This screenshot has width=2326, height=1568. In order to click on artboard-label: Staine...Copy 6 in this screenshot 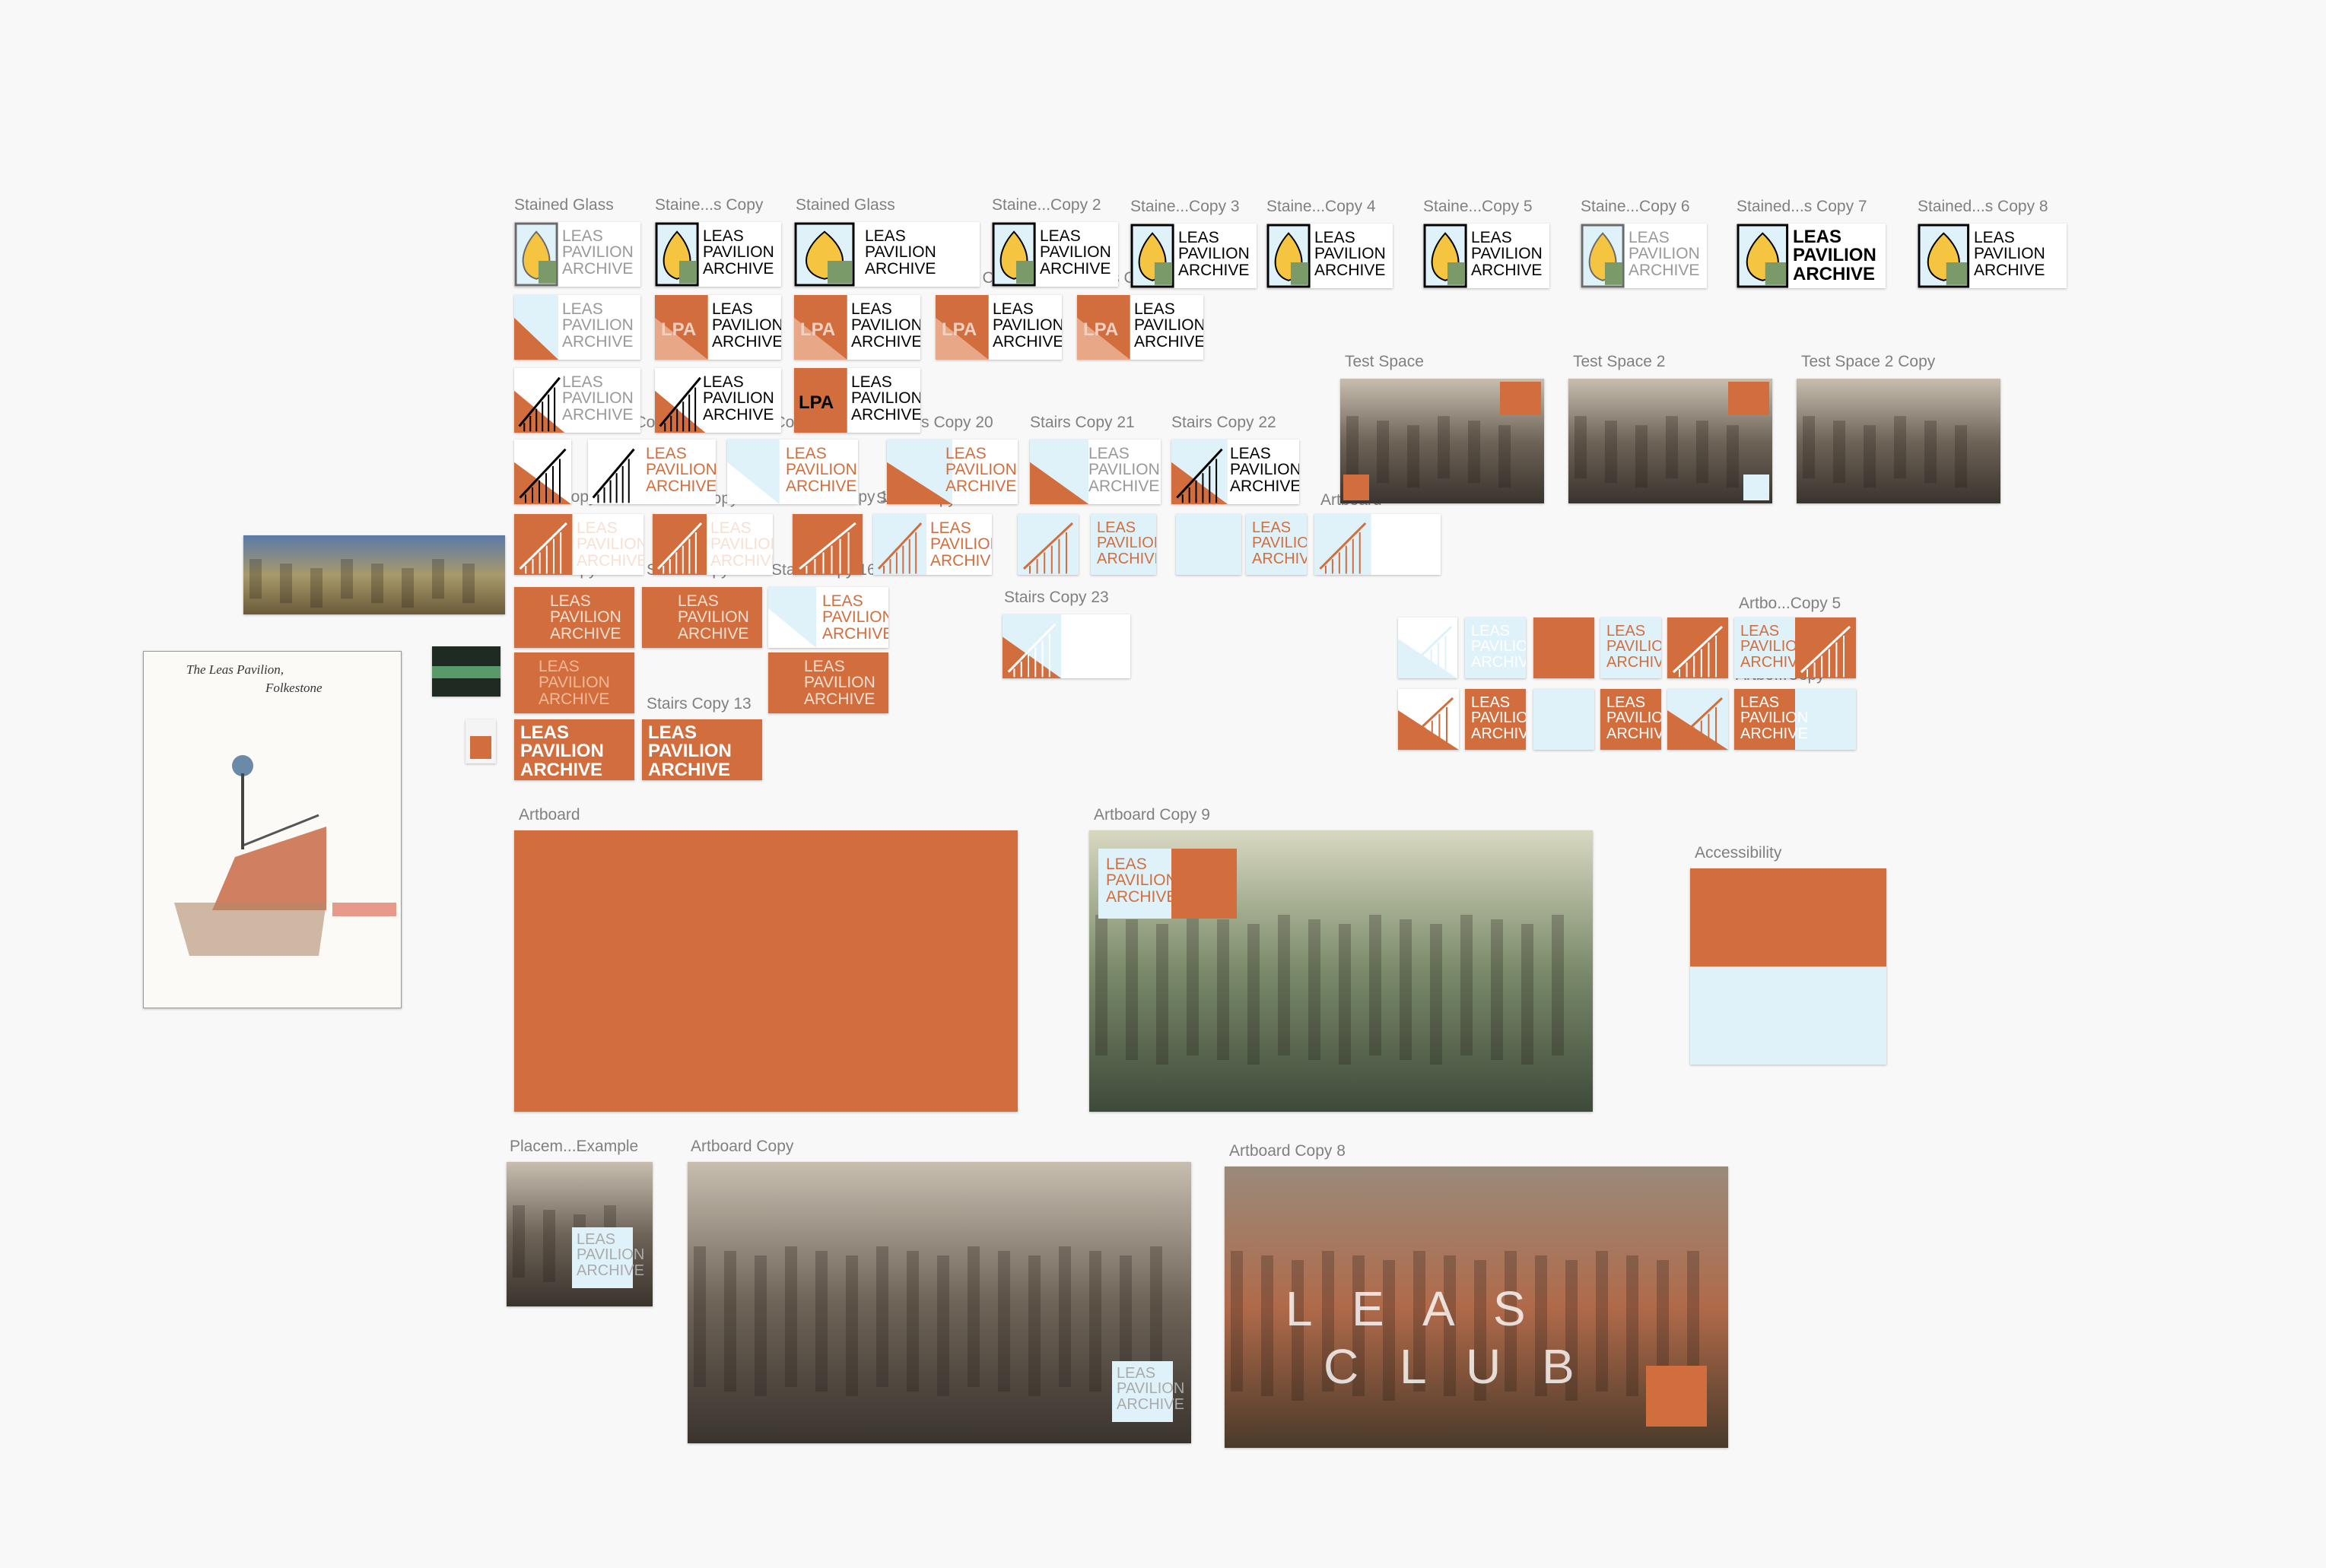, I will do `click(1635, 207)`.